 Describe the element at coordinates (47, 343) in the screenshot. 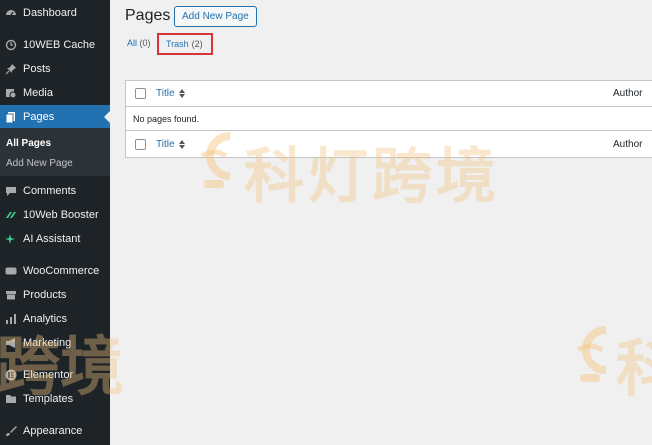

I see `sidebar-item-label: Marketing` at that location.